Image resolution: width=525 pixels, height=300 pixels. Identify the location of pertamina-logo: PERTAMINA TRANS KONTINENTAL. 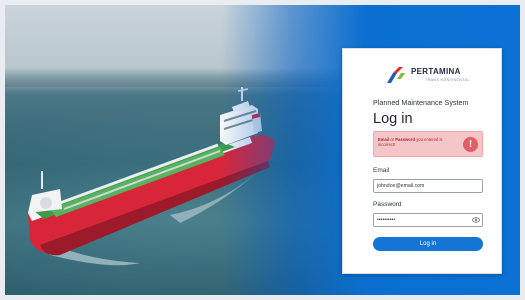
(427, 75).